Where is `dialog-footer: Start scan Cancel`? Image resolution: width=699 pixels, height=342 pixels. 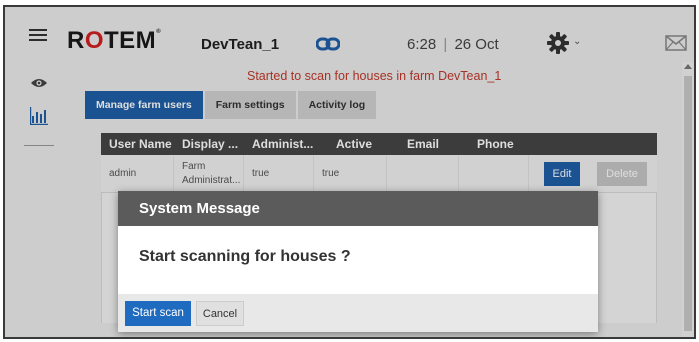 dialog-footer: Start scan Cancel is located at coordinates (358, 313).